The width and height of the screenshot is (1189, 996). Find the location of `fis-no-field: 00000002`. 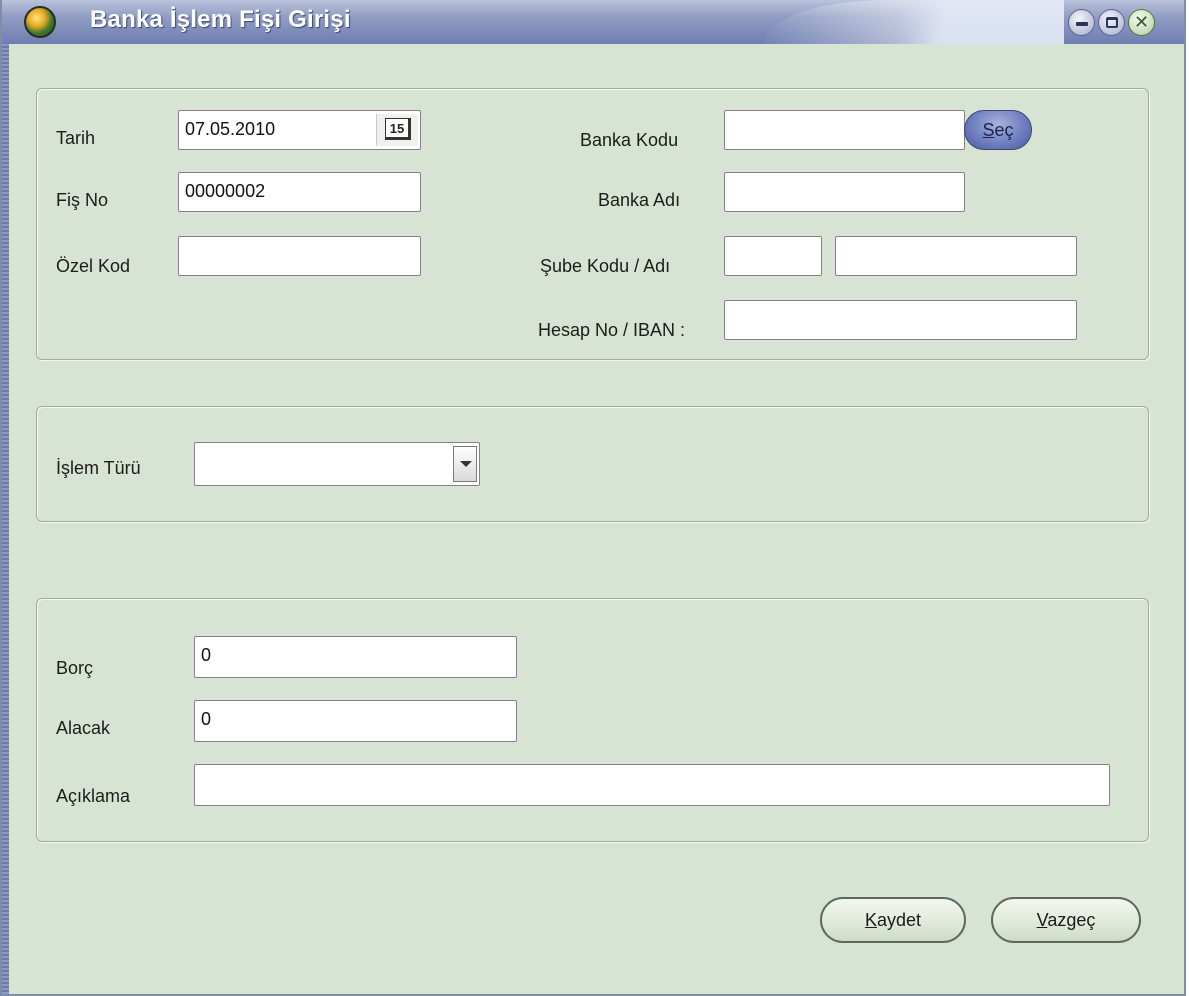

fis-no-field: 00000002 is located at coordinates (299, 192).